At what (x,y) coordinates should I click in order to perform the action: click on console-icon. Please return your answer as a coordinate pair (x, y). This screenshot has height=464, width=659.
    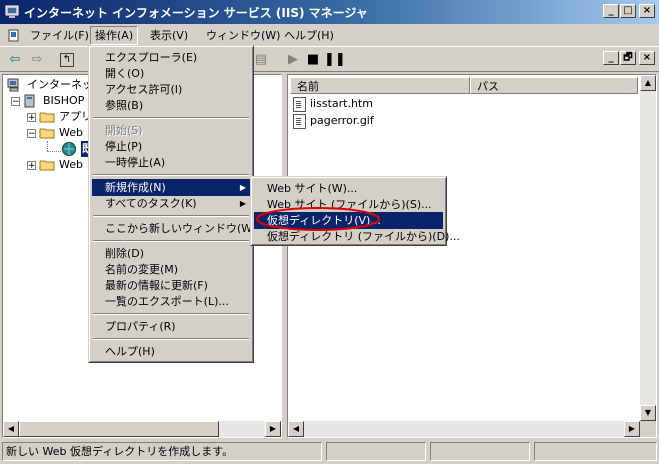
    Looking at the image, I should click on (14, 36).